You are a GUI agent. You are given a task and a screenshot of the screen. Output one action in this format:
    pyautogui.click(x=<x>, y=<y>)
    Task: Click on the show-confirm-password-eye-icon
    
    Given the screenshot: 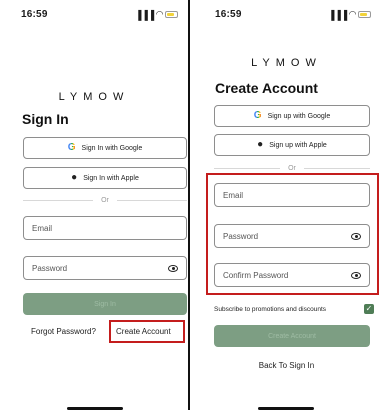 What is the action you would take?
    pyautogui.click(x=356, y=275)
    